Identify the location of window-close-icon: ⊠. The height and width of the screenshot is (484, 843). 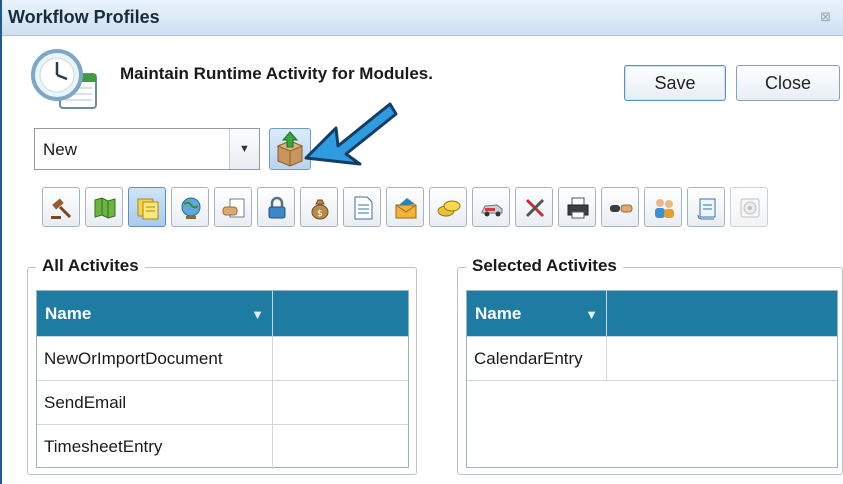
(825, 17).